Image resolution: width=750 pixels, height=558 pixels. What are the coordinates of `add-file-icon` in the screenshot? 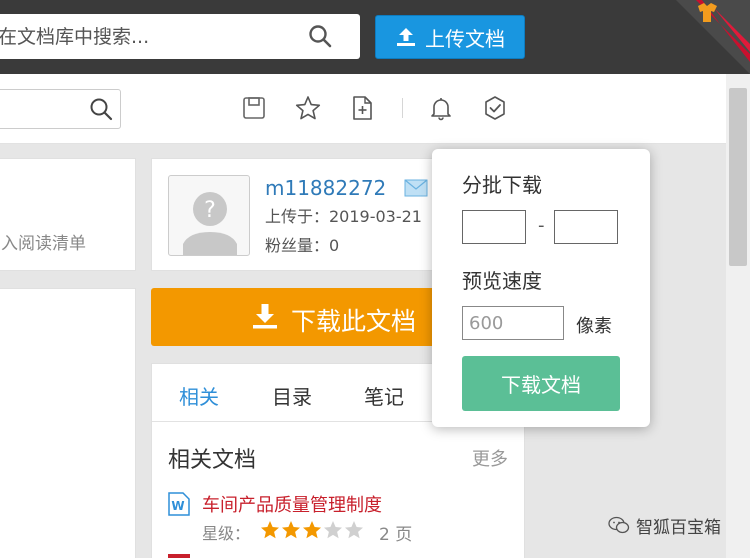 It's located at (362, 108).